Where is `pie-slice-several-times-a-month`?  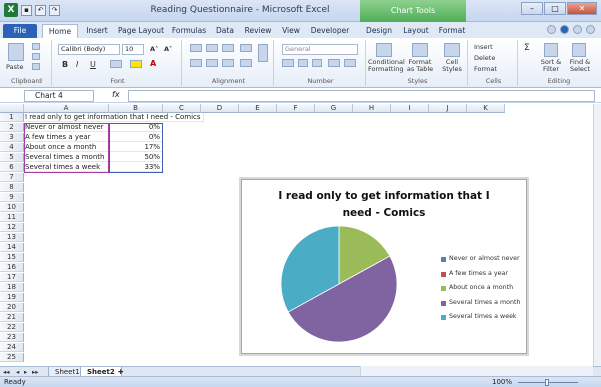
pie-slice-several-times-a-month is located at coordinates (342, 299).